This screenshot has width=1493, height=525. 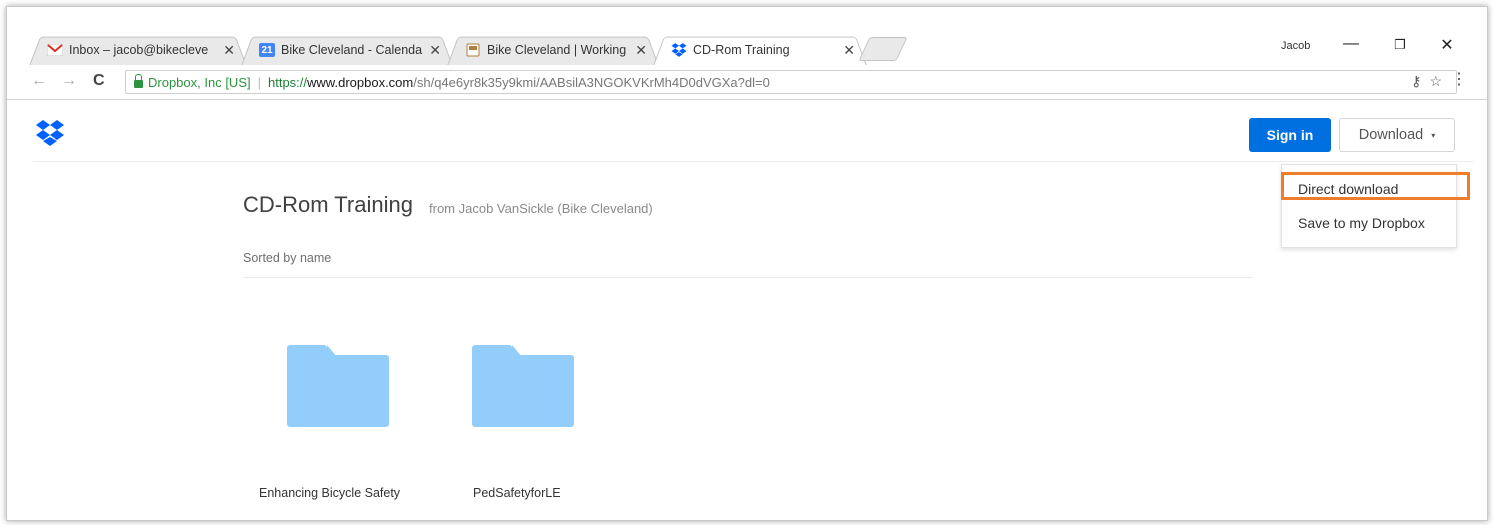 I want to click on menu-icon: ⋮, so click(x=1459, y=79).